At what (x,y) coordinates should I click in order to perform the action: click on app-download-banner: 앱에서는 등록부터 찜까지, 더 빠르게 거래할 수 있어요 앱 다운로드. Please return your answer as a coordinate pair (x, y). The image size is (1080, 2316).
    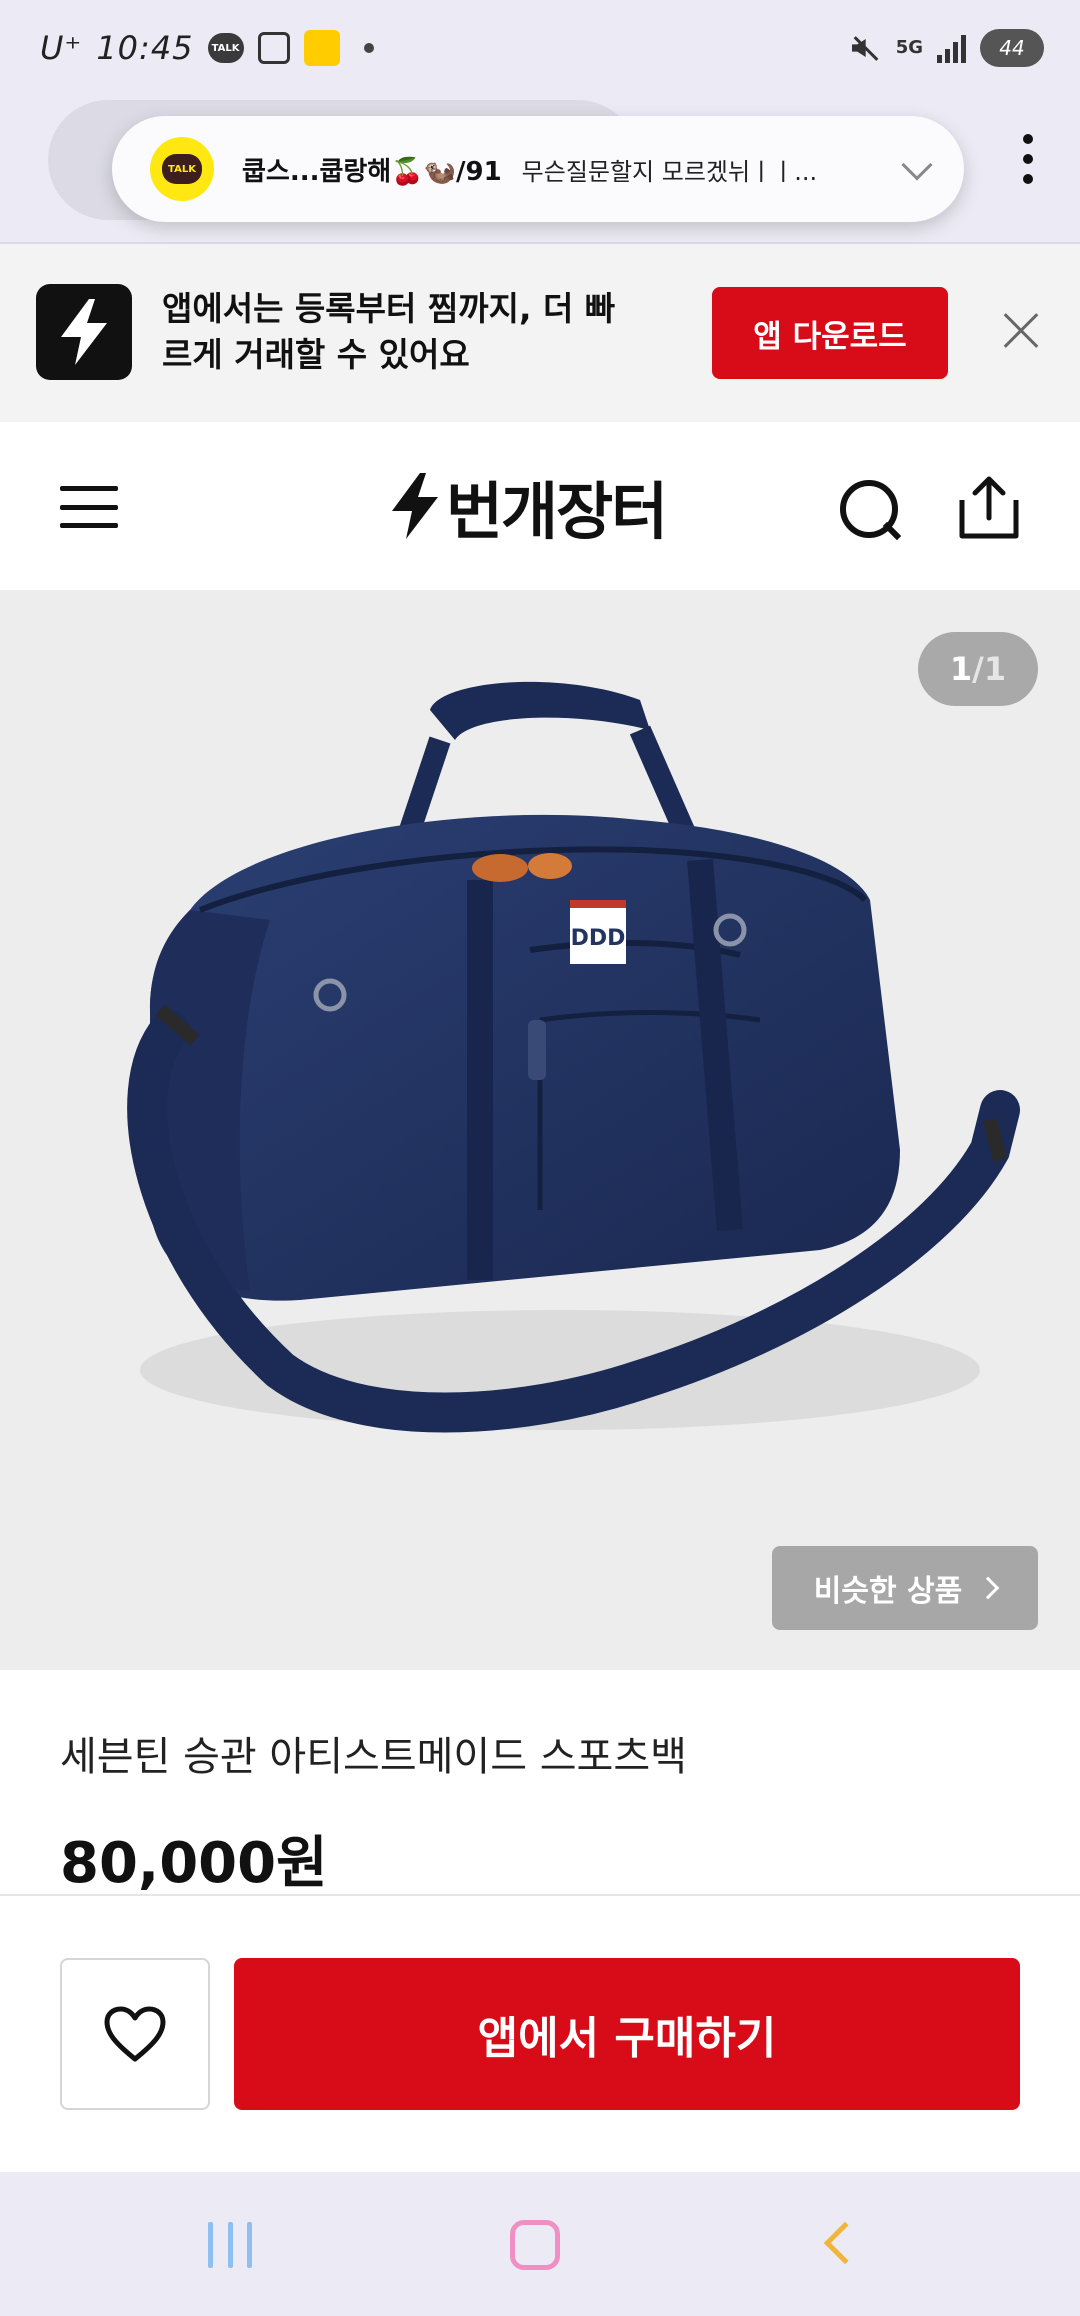
    Looking at the image, I should click on (540, 333).